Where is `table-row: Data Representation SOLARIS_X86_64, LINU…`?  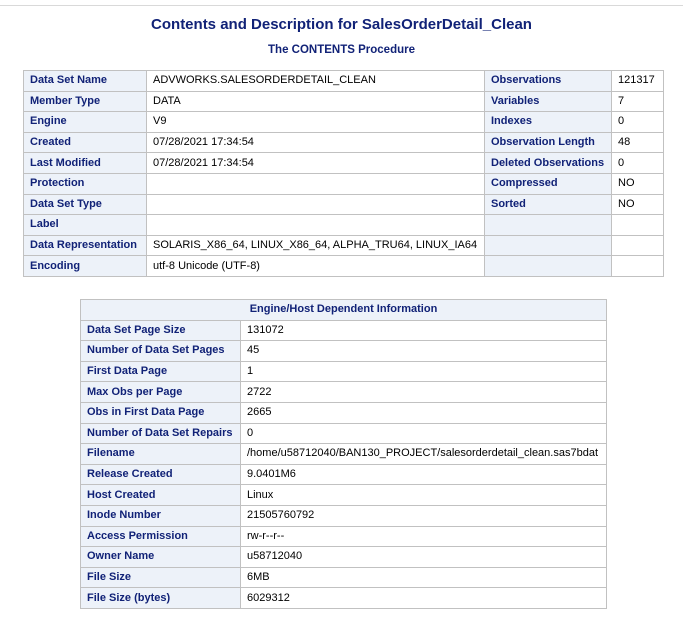
table-row: Data Representation SOLARIS_X86_64, LINU… is located at coordinates (343, 245).